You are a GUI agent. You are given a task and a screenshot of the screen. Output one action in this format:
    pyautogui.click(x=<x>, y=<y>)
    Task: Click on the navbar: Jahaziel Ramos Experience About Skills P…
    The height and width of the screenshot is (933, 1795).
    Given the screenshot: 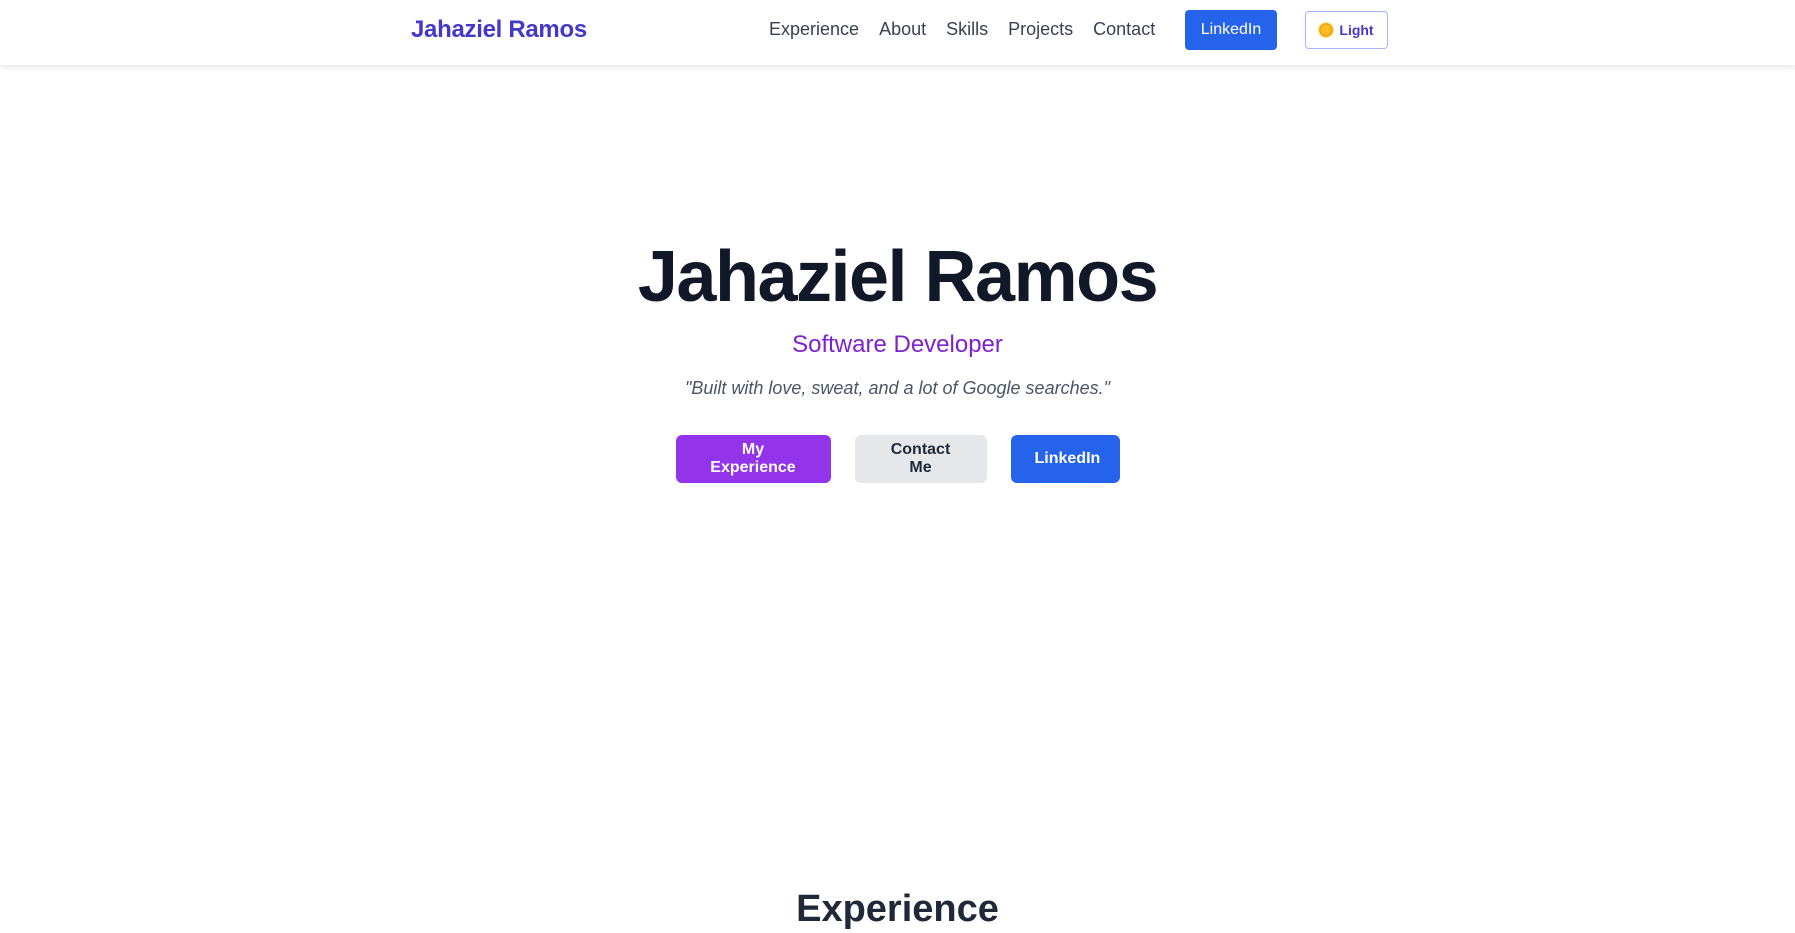 What is the action you would take?
    pyautogui.click(x=897, y=32)
    